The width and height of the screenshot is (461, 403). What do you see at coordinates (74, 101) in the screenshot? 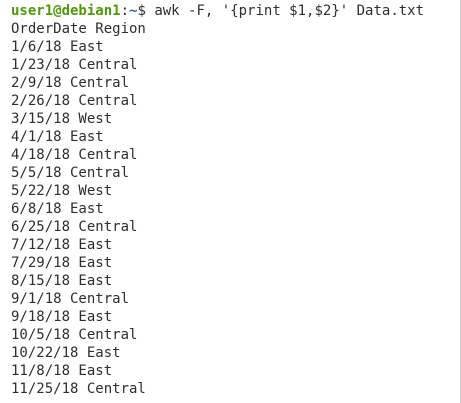
I see `output-line: 2/26/18 Central` at bounding box center [74, 101].